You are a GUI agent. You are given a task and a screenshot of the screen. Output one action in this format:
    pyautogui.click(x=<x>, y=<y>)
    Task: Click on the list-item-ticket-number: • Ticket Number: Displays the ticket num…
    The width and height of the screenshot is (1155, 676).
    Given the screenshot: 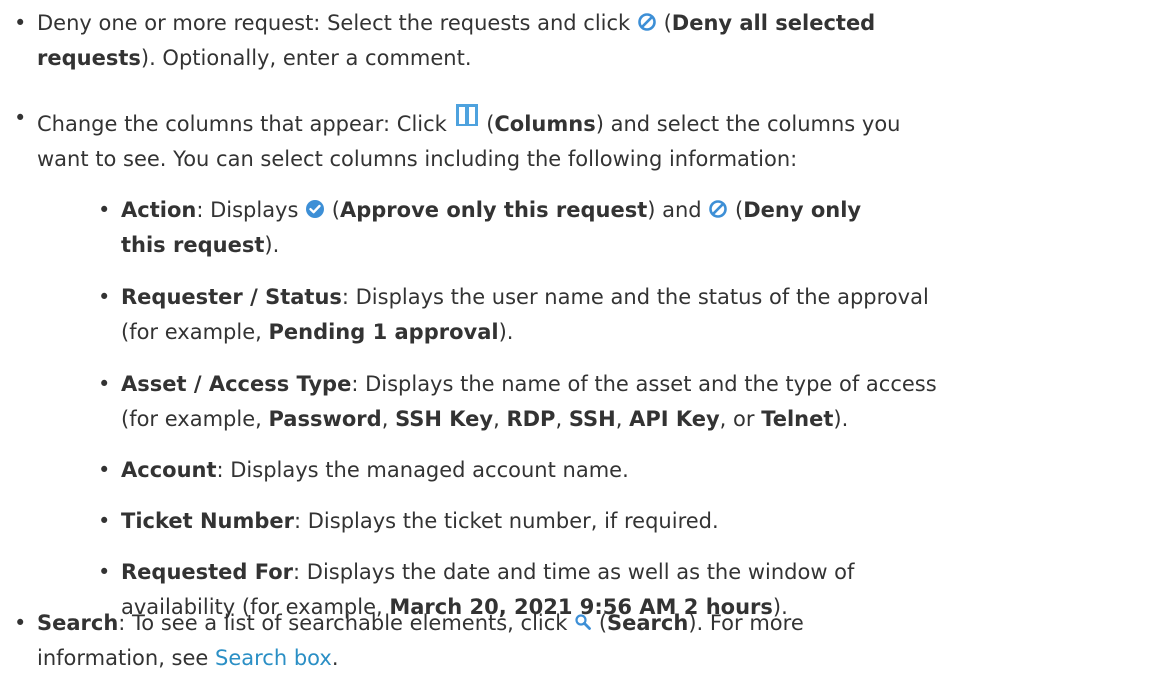 What is the action you would take?
    pyautogui.click(x=614, y=521)
    